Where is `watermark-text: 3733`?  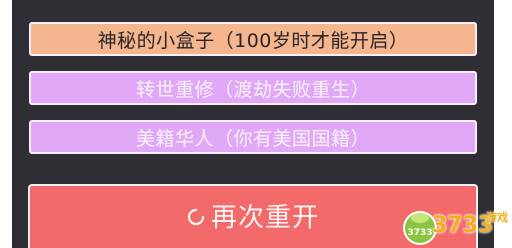 watermark-text: 3733 is located at coordinates (463, 225).